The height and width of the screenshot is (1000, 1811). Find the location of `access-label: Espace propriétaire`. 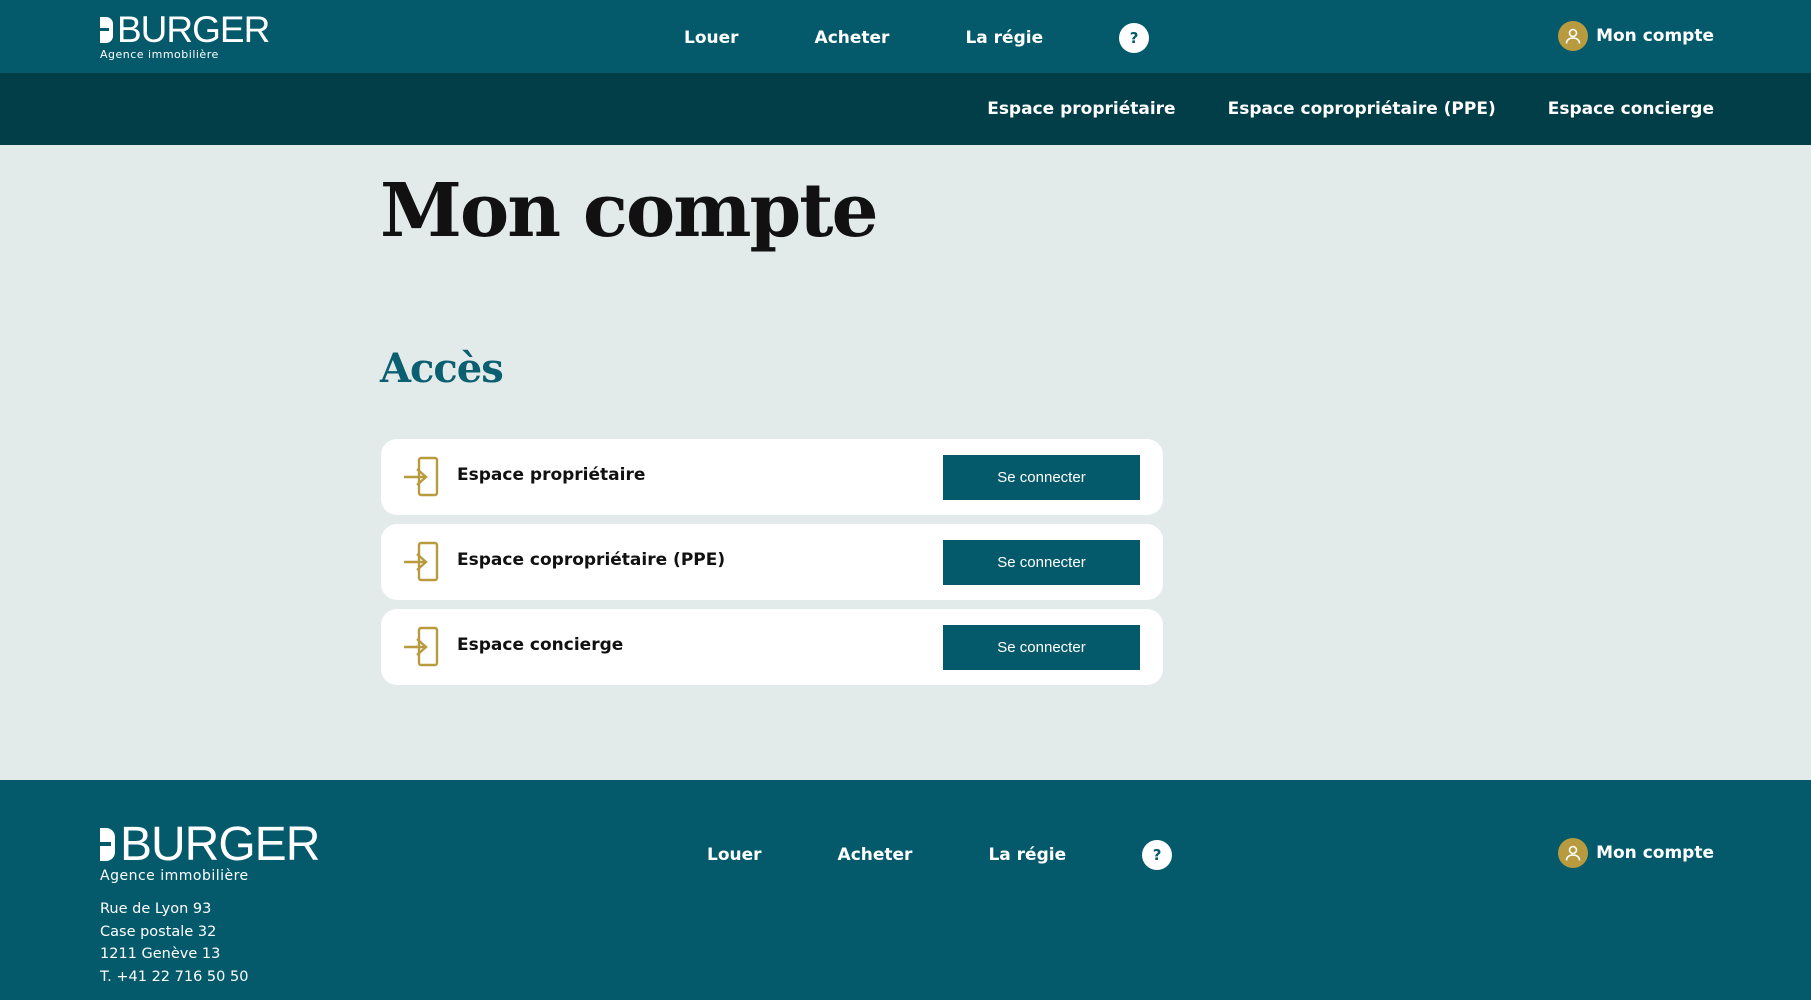

access-label: Espace propriétaire is located at coordinates (551, 475).